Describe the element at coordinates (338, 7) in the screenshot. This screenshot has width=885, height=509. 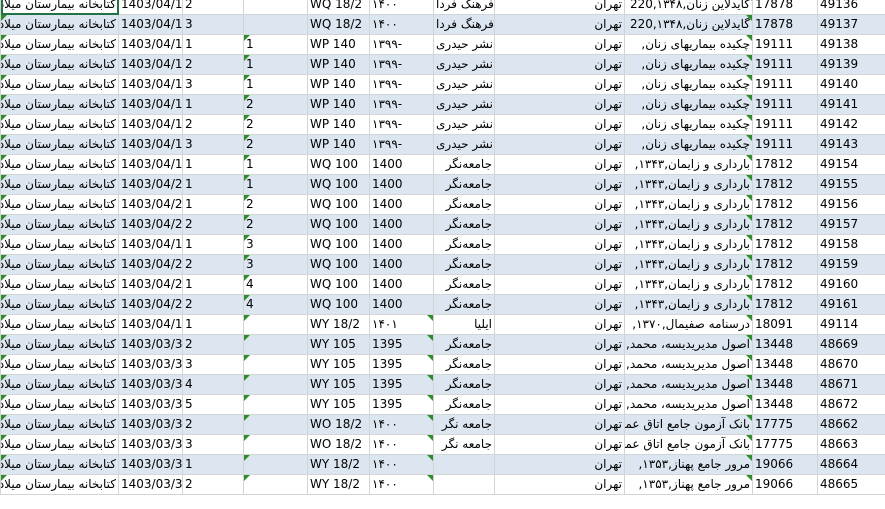
I see `cell-call-number: WQ 18/2` at that location.